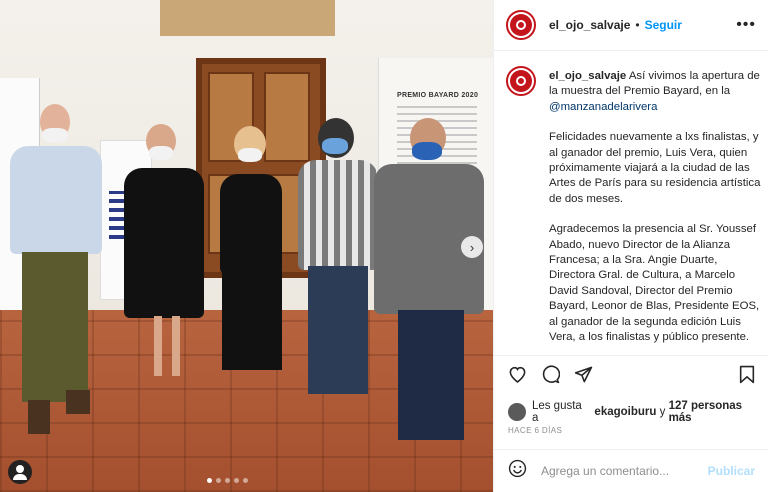 The width and height of the screenshot is (768, 492). I want to click on liker-username: ekagoiburu, so click(625, 412).